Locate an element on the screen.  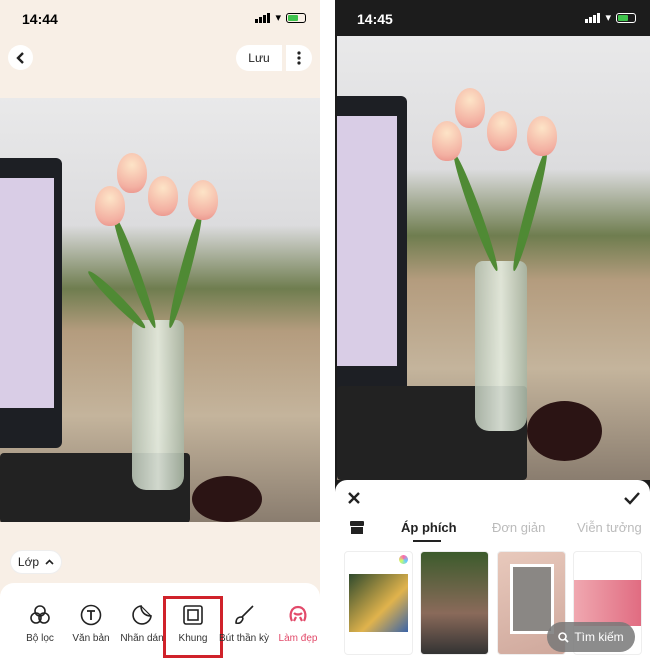
tab-underline is located at coordinates (427, 541).